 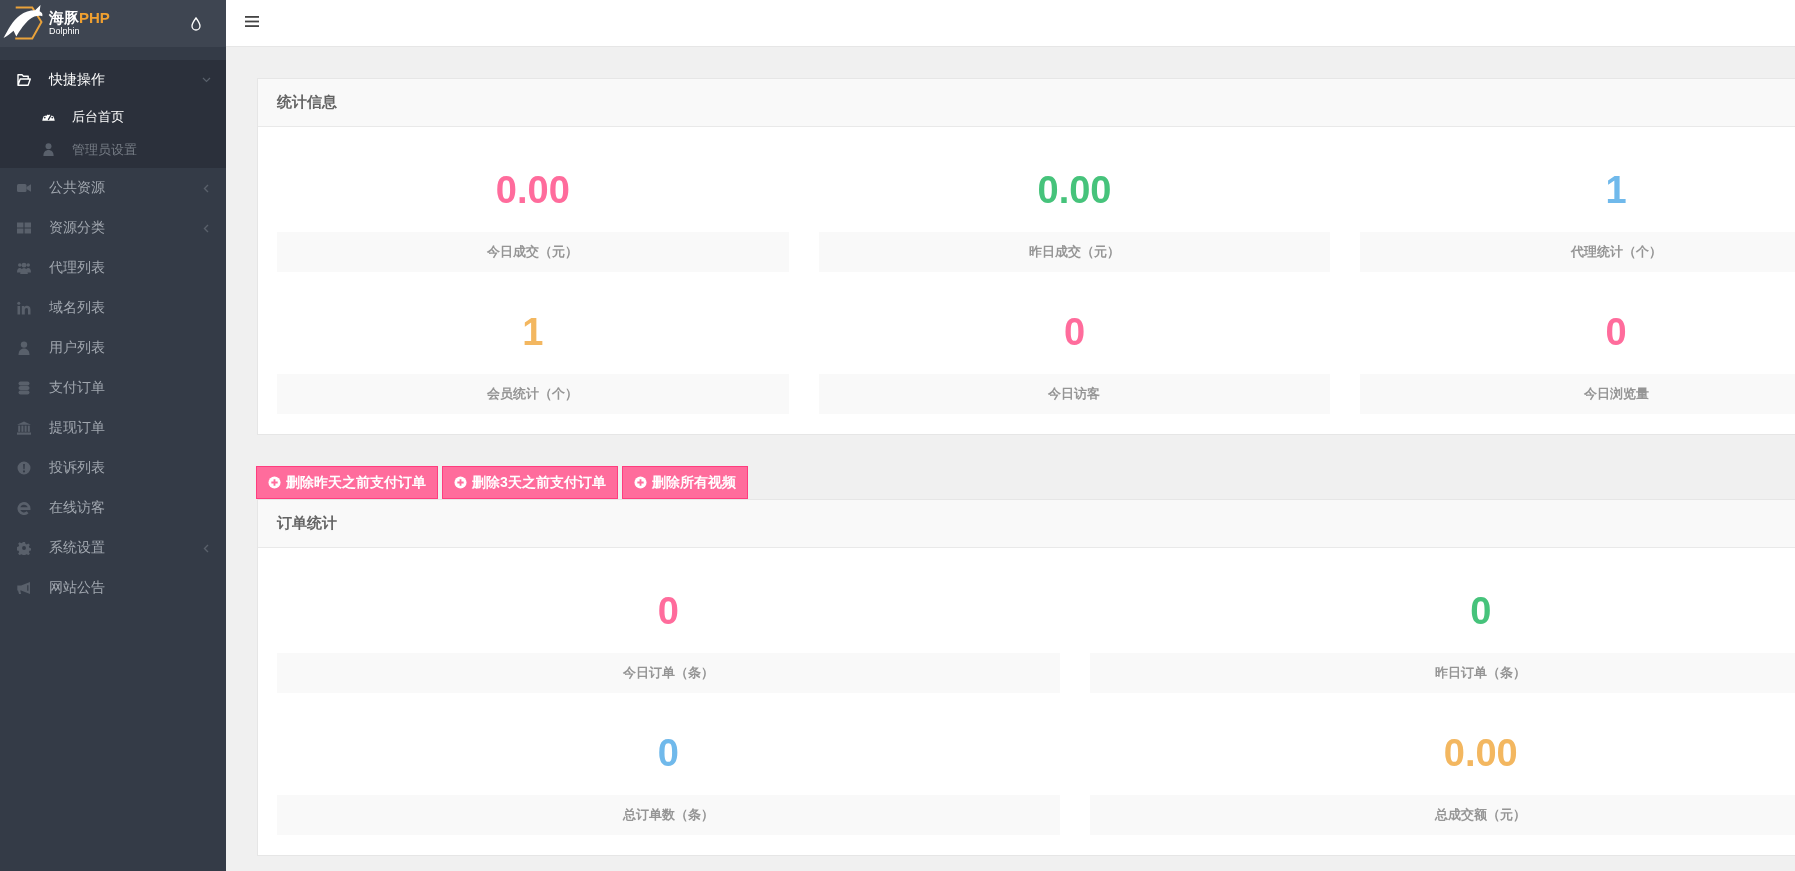 I want to click on megaphone-icon, so click(x=24, y=588).